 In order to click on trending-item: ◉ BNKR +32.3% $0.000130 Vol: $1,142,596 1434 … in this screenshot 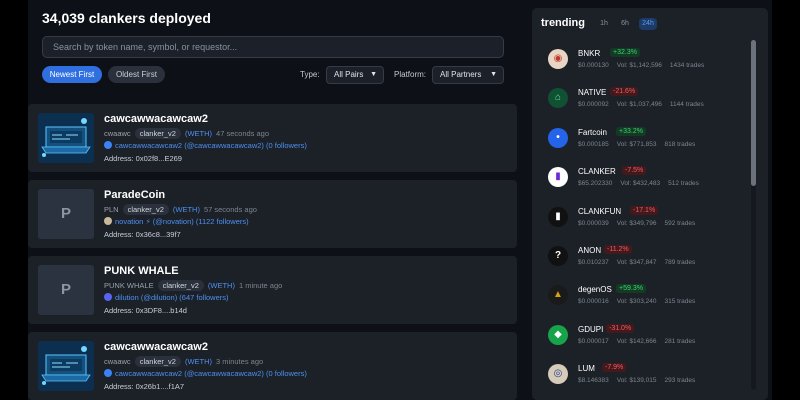, I will do `click(639, 60)`.